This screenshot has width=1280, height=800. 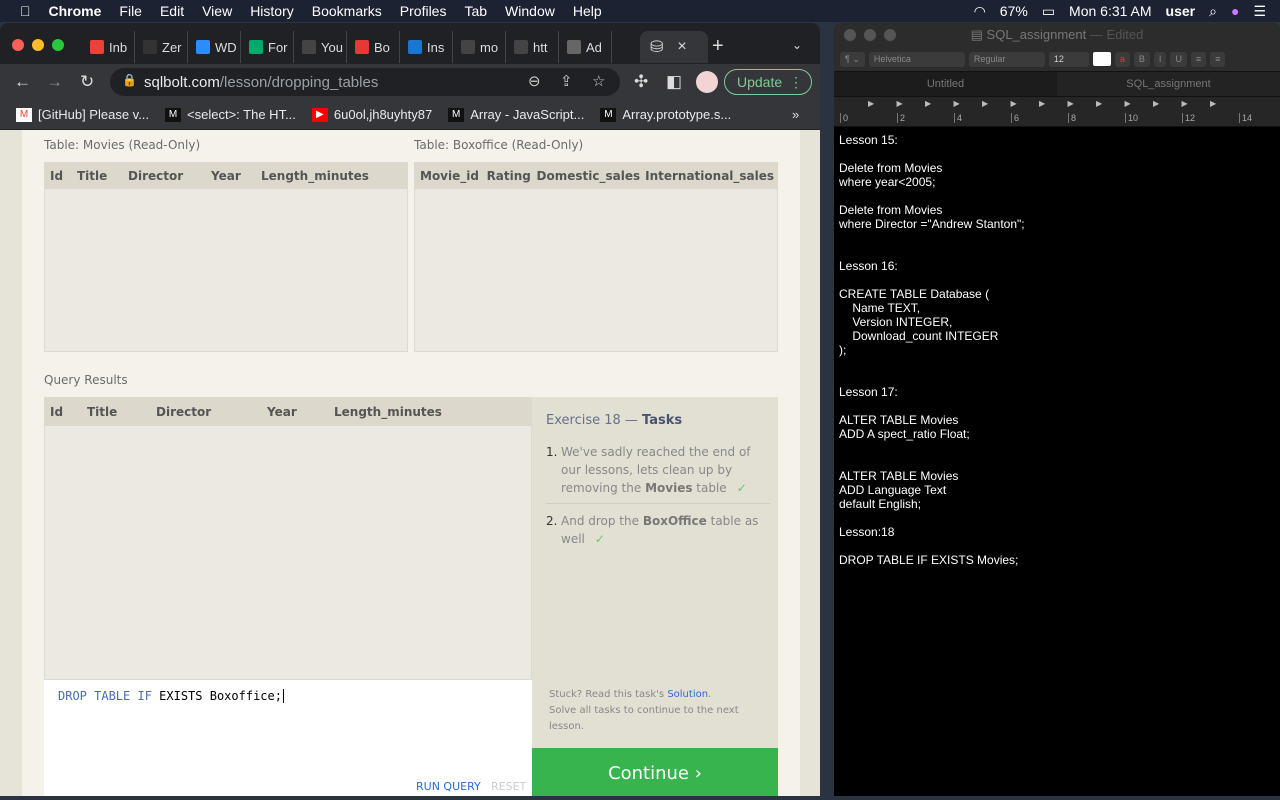 I want to click on text-line: DROP TABLE IF EXISTS Movies;, so click(x=929, y=560).